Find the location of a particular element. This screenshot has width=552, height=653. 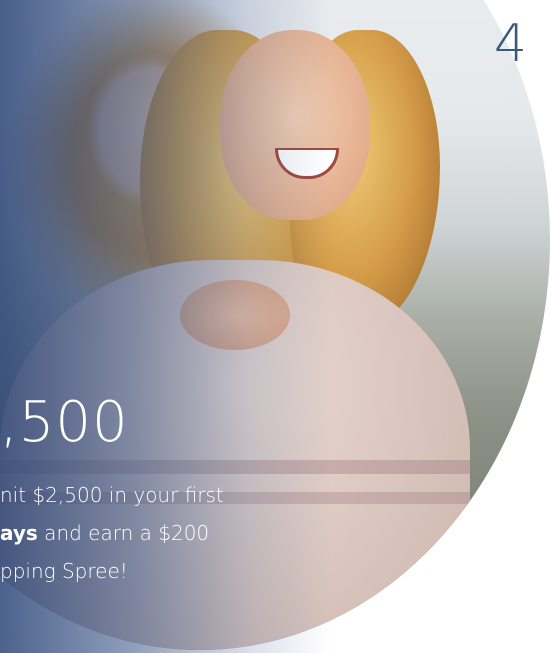

offer-line-2: ays and earn a $200 is located at coordinates (150, 533).